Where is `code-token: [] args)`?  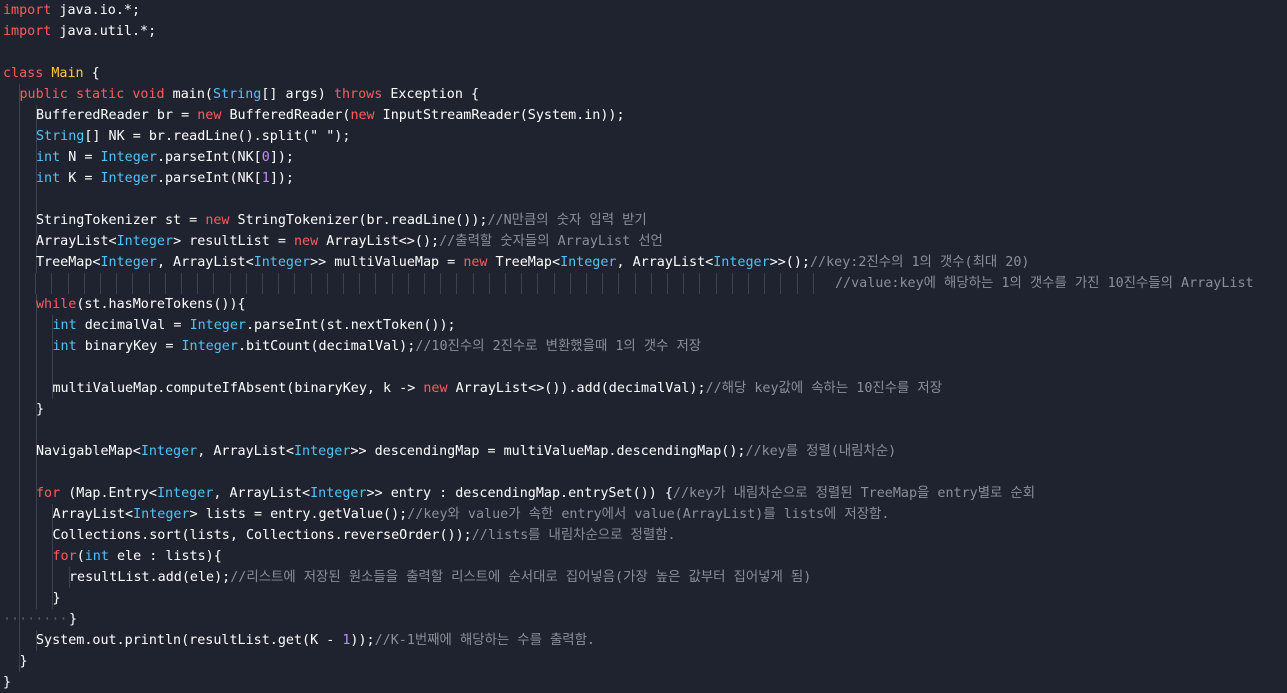 code-token: [] args) is located at coordinates (297, 94).